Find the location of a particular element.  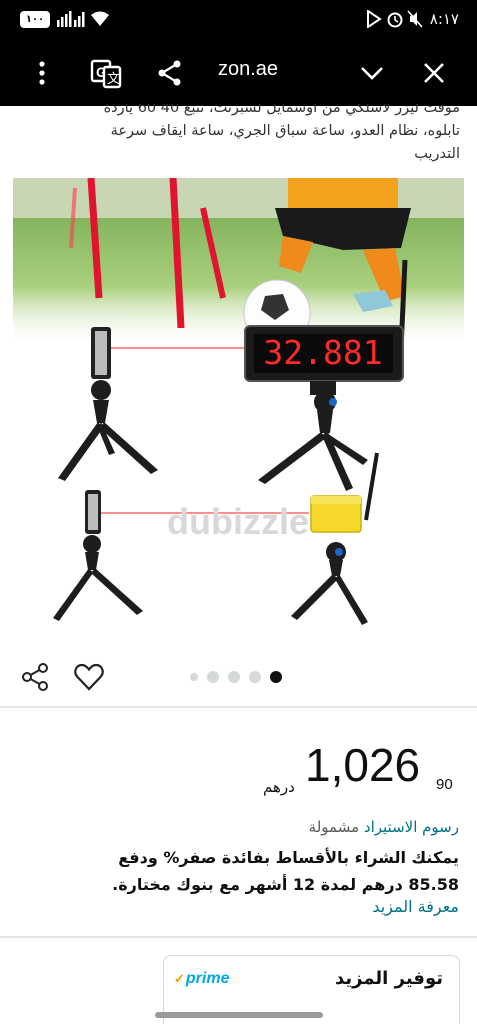

heart-icon is located at coordinates (89, 677).